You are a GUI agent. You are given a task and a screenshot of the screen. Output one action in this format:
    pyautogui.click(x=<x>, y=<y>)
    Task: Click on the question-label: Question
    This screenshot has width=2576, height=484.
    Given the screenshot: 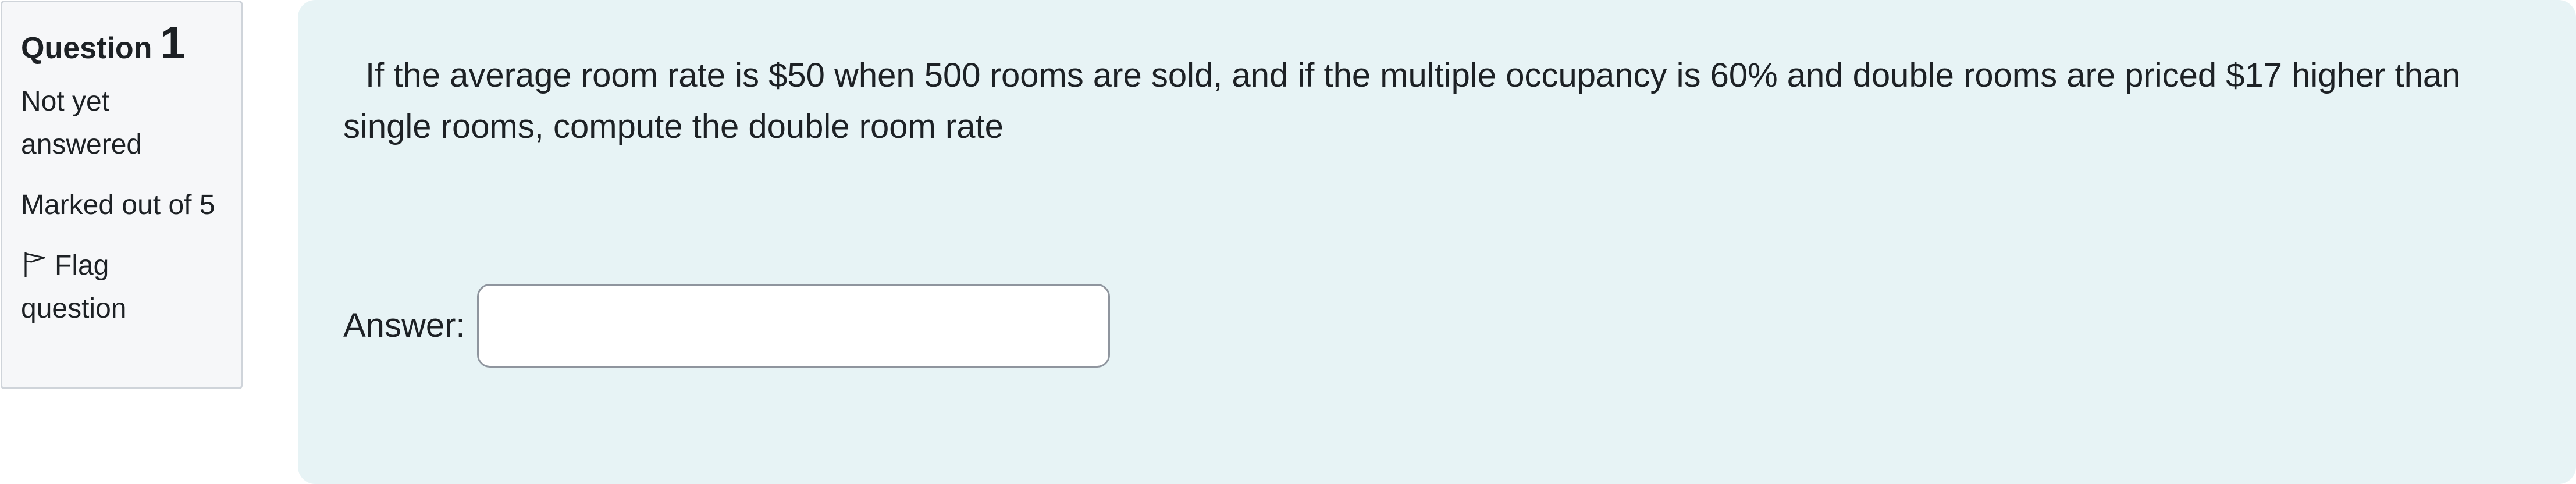 What is the action you would take?
    pyautogui.click(x=86, y=48)
    